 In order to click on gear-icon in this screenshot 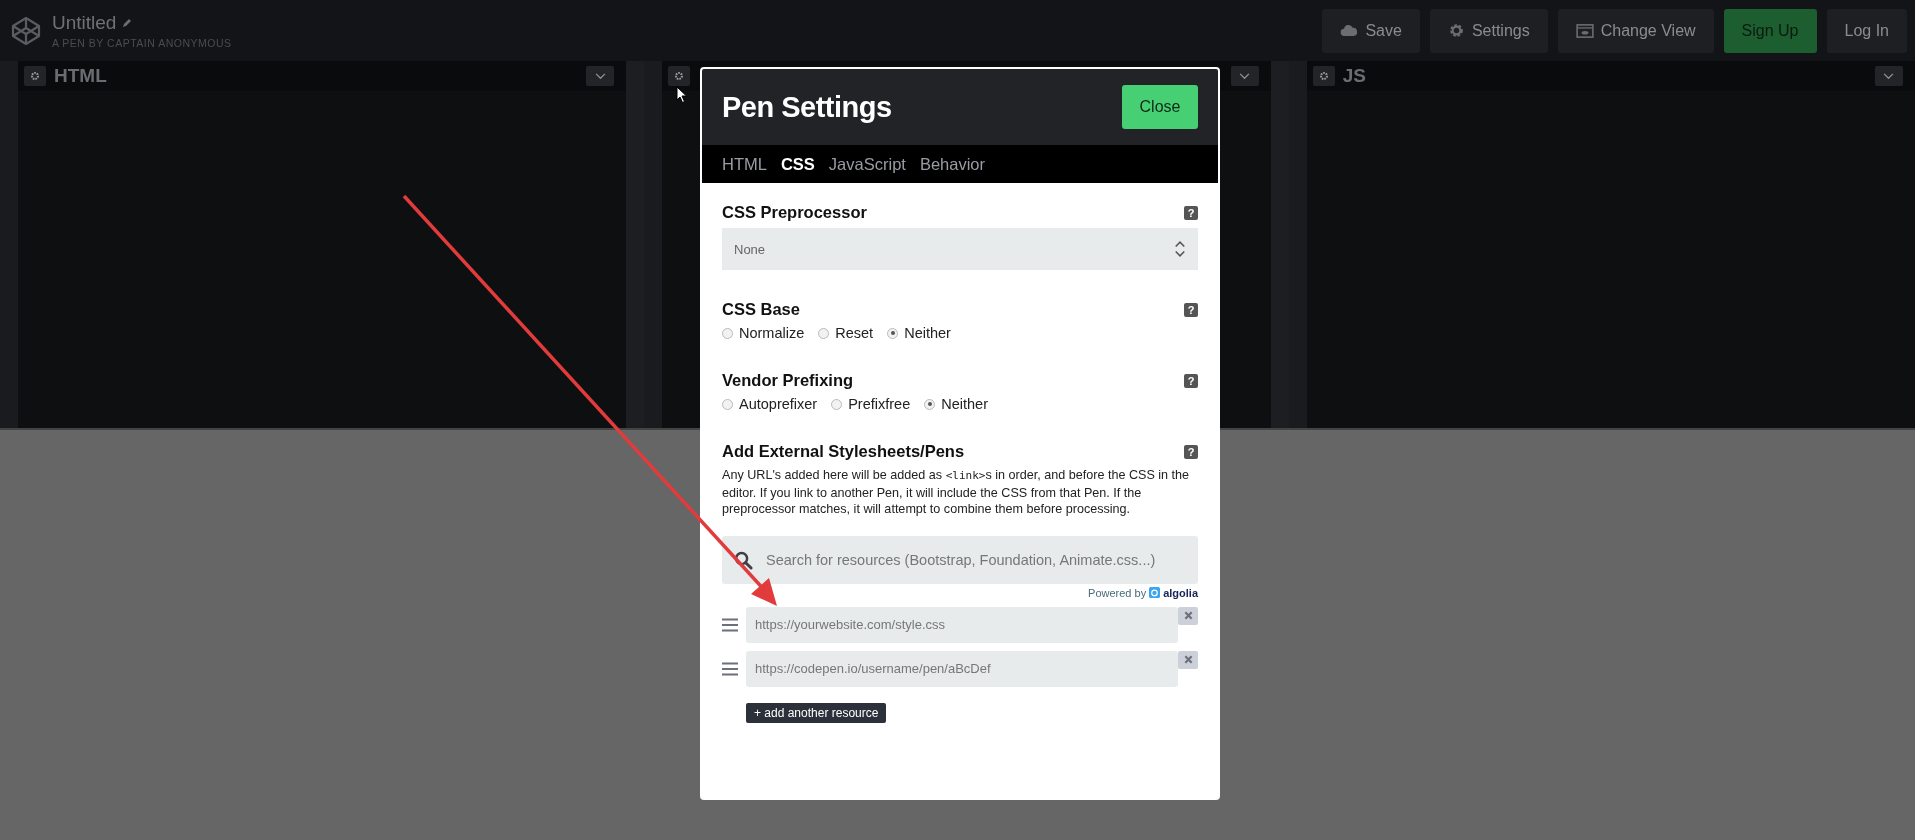, I will do `click(1456, 30)`.